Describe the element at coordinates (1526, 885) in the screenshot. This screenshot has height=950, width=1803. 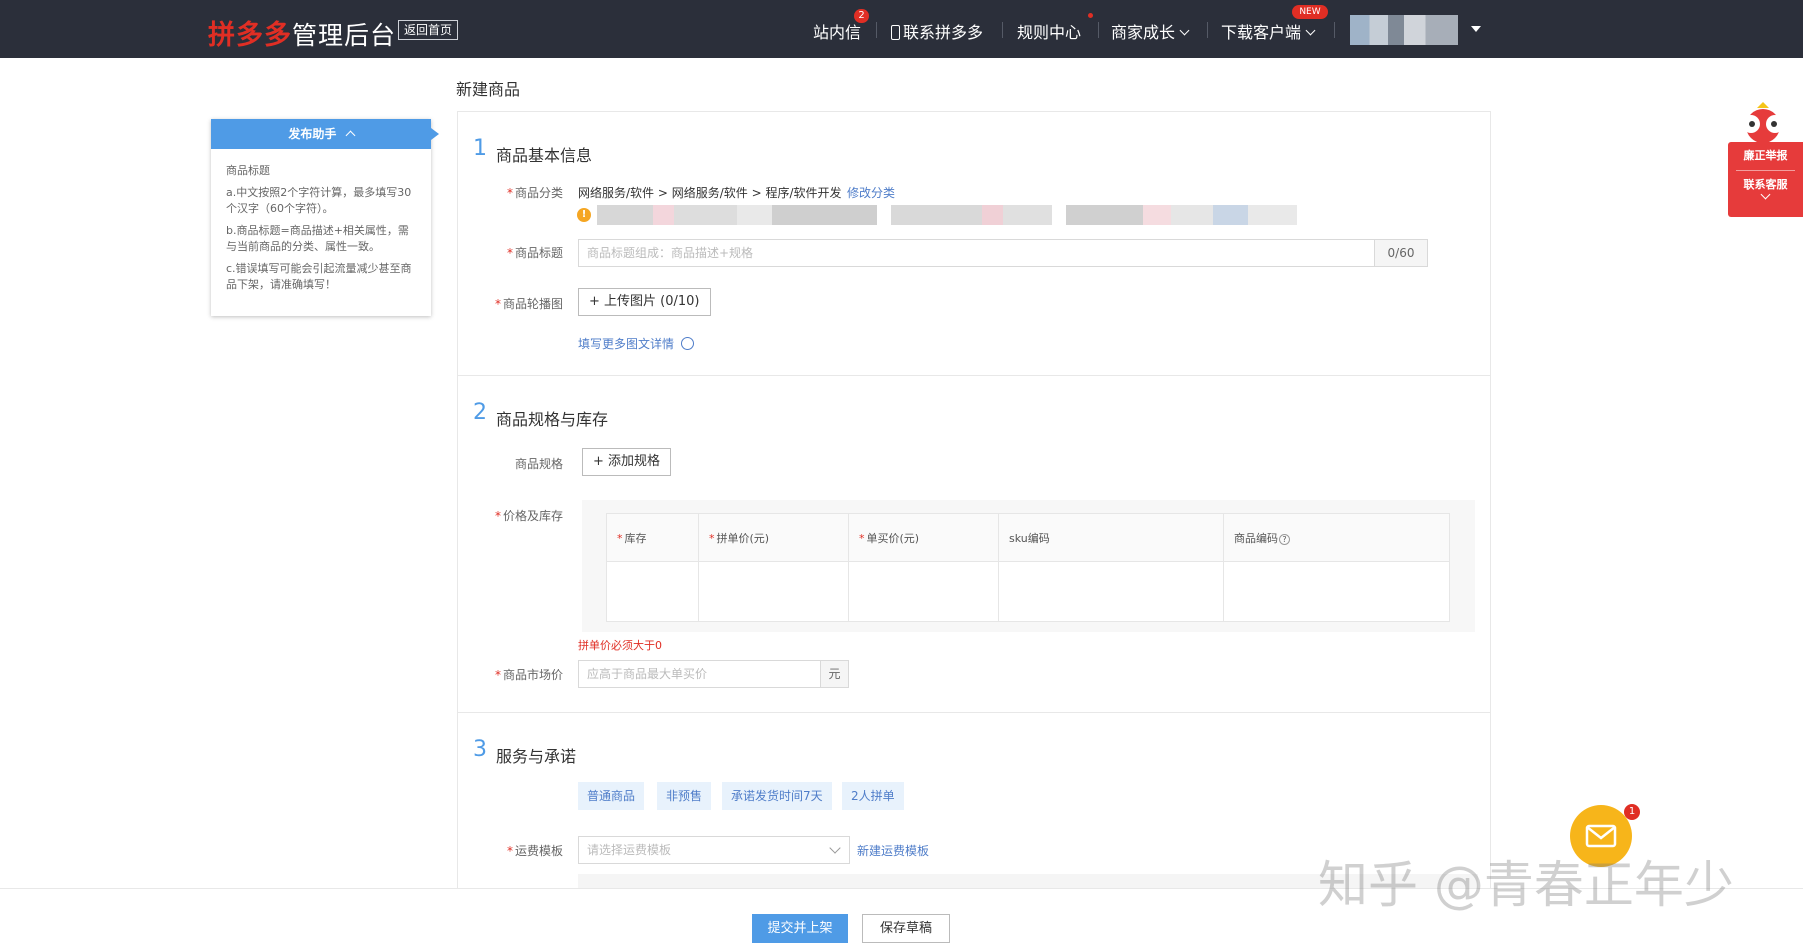
I see `watermark: 知乎 @青春正年少` at that location.